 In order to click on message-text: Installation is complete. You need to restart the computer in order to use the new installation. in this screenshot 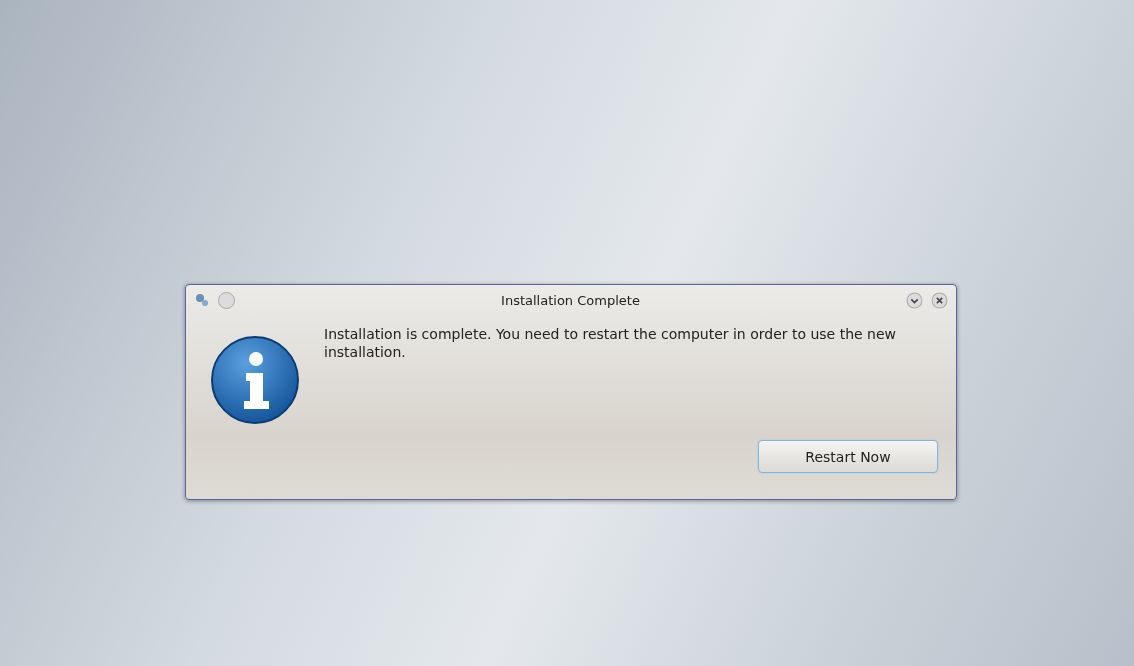, I will do `click(611, 343)`.